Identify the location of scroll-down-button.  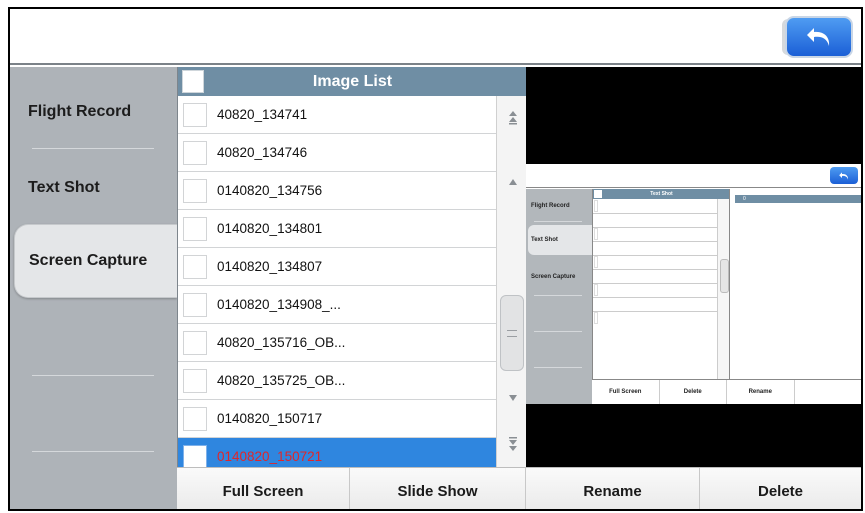
(512, 398).